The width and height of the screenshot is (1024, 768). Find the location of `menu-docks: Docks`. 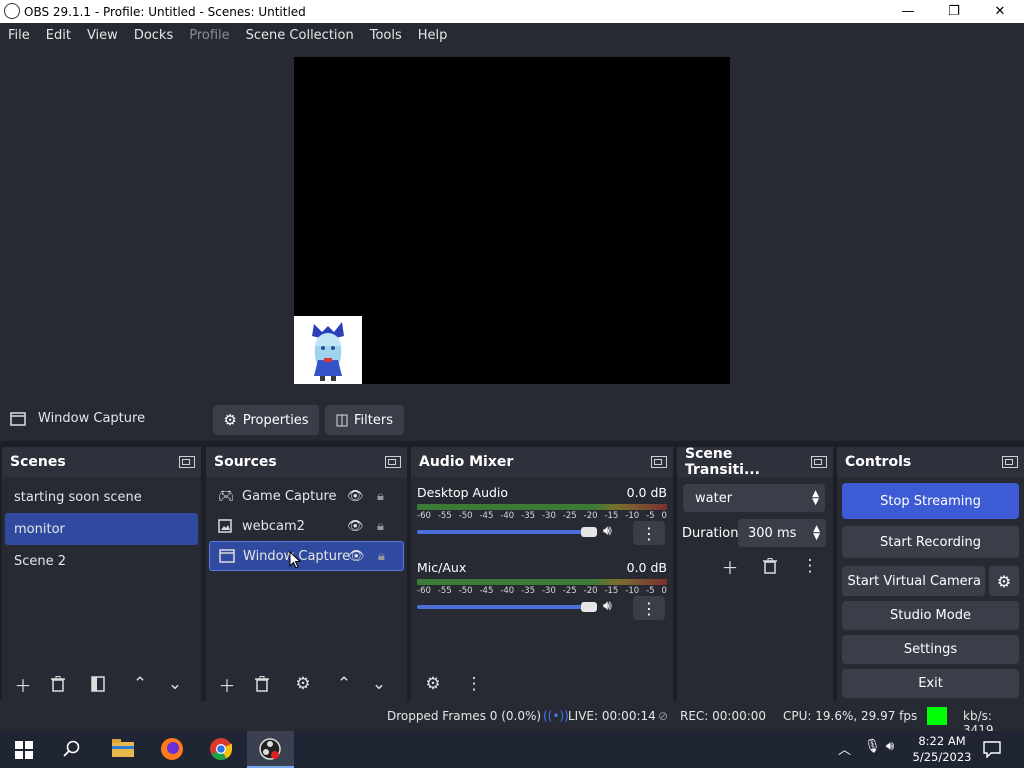

menu-docks: Docks is located at coordinates (153, 35).